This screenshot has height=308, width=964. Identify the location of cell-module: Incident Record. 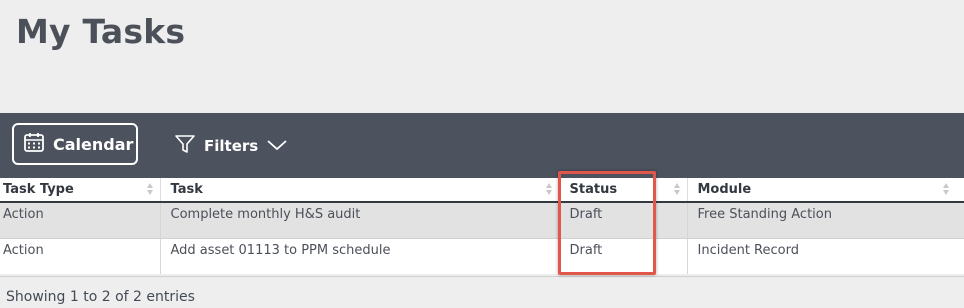
(825, 255).